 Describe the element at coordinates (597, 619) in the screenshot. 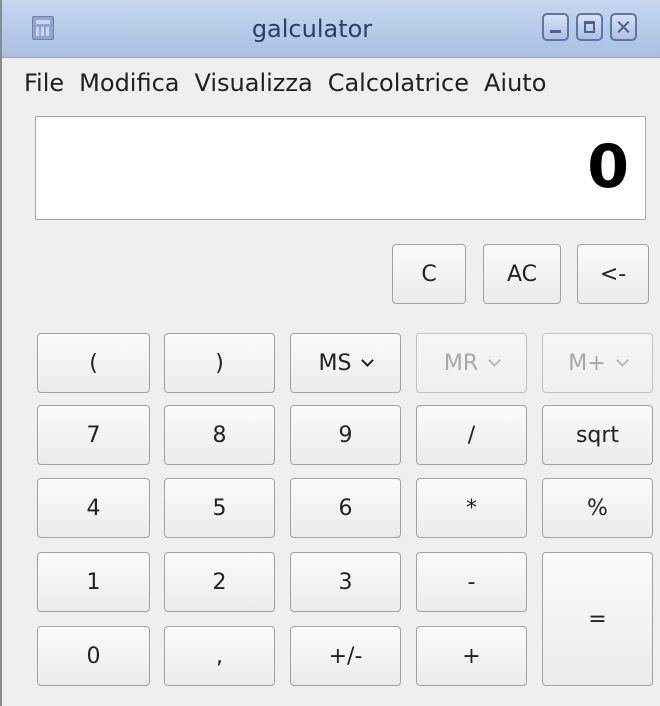

I see `equals-button: =` at that location.